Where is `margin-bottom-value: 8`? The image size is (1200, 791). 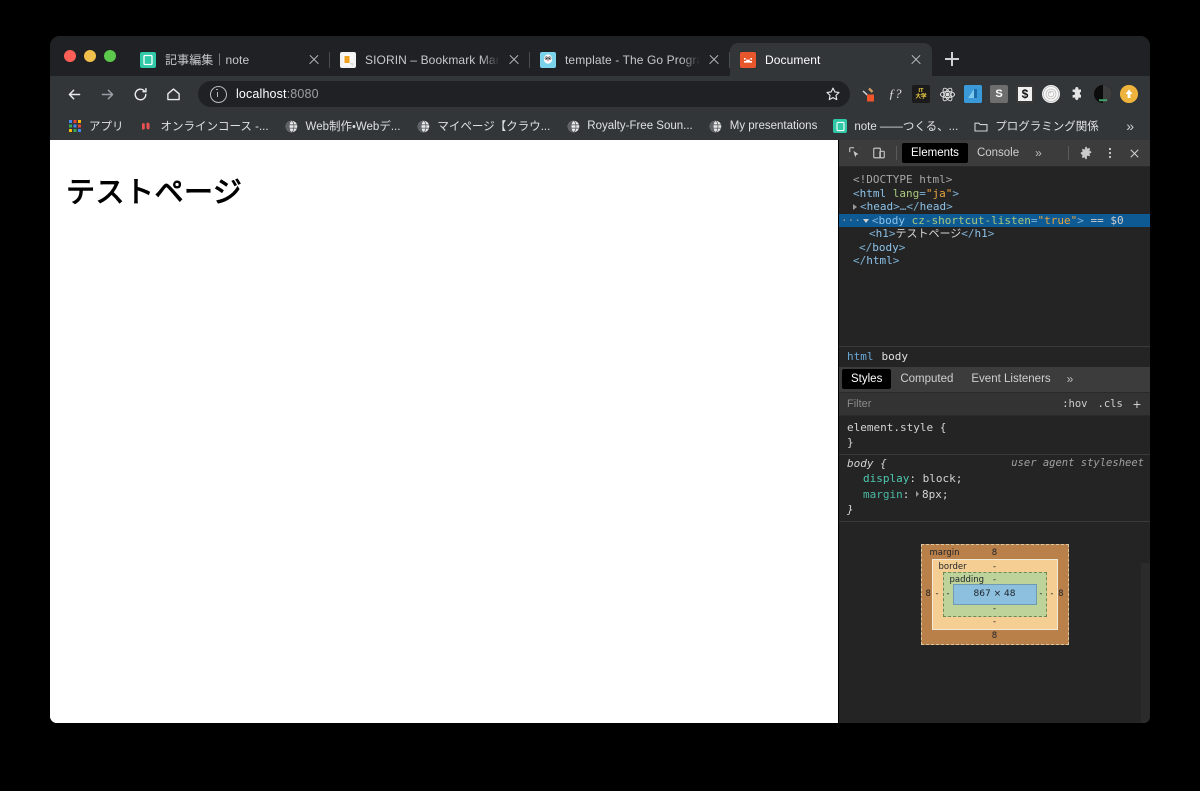
margin-bottom-value: 8 is located at coordinates (995, 636).